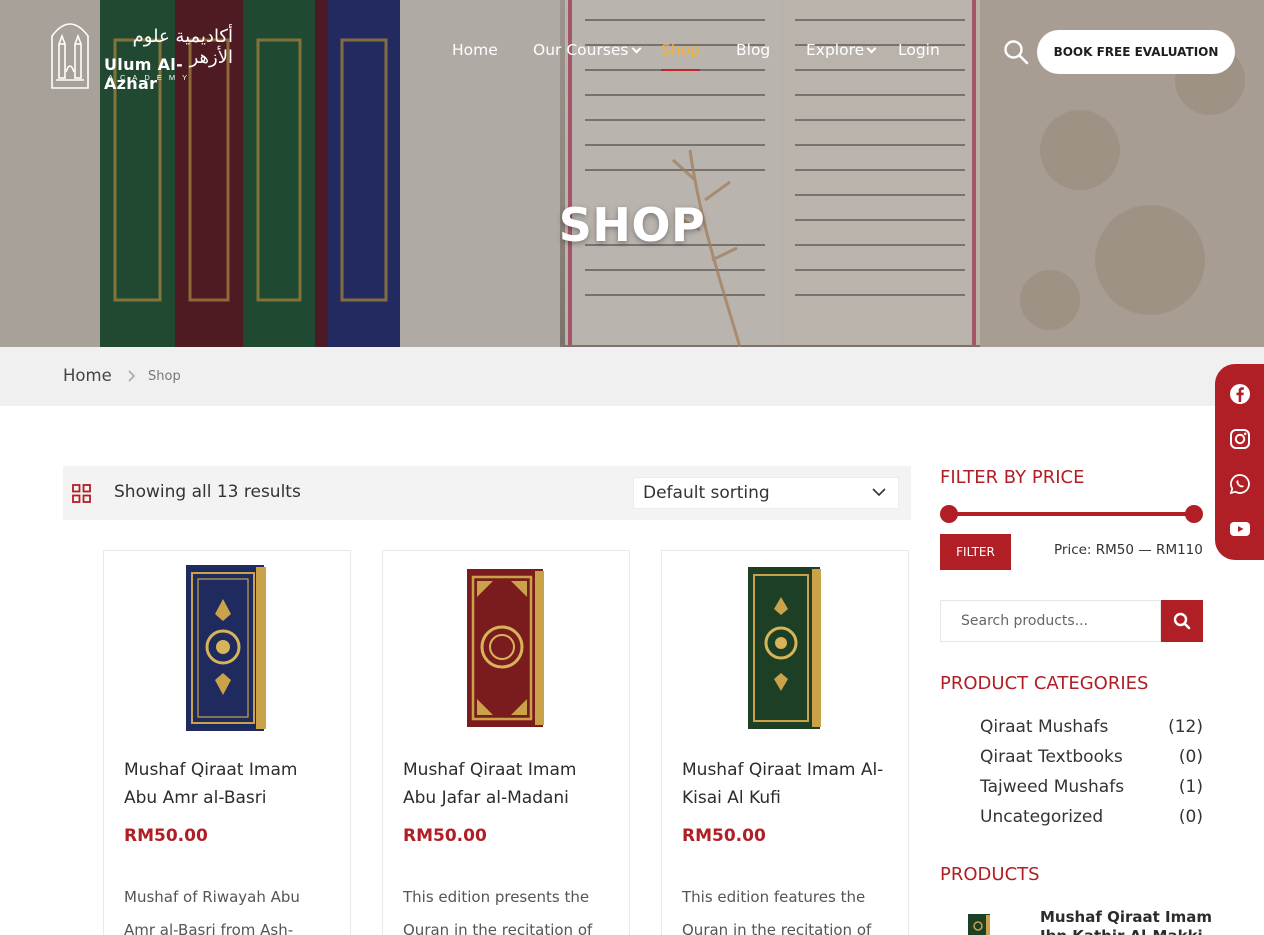 Image resolution: width=1264 pixels, height=935 pixels. I want to click on nav-blog: Blog, so click(753, 50).